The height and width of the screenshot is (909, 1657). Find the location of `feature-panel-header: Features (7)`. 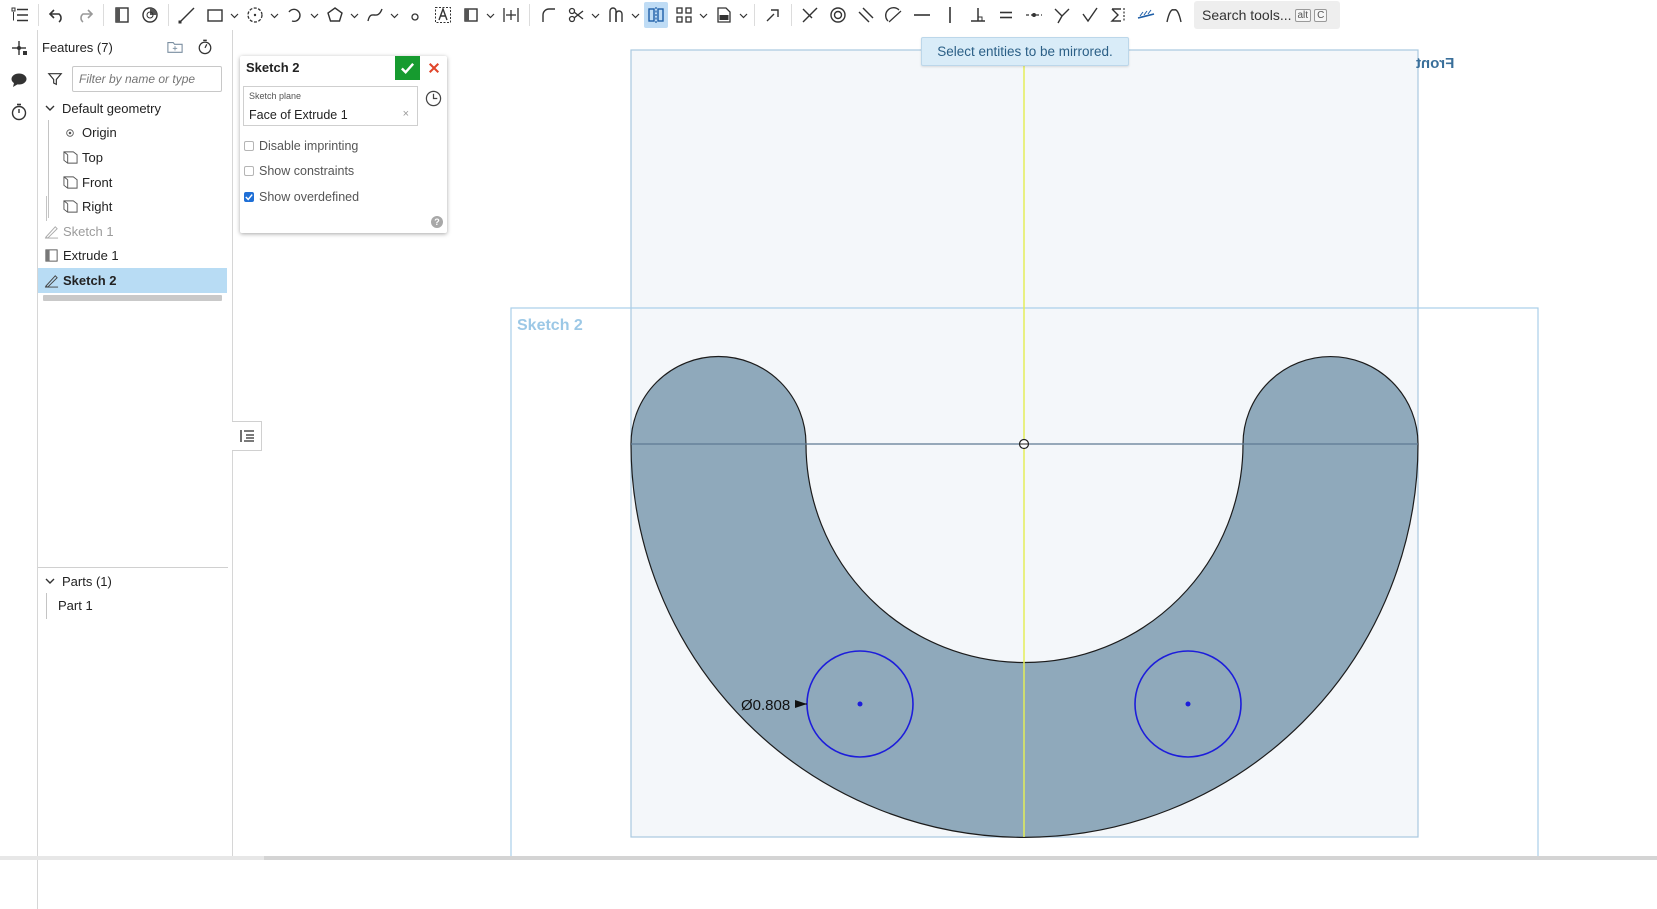

feature-panel-header: Features (7) is located at coordinates (135, 47).